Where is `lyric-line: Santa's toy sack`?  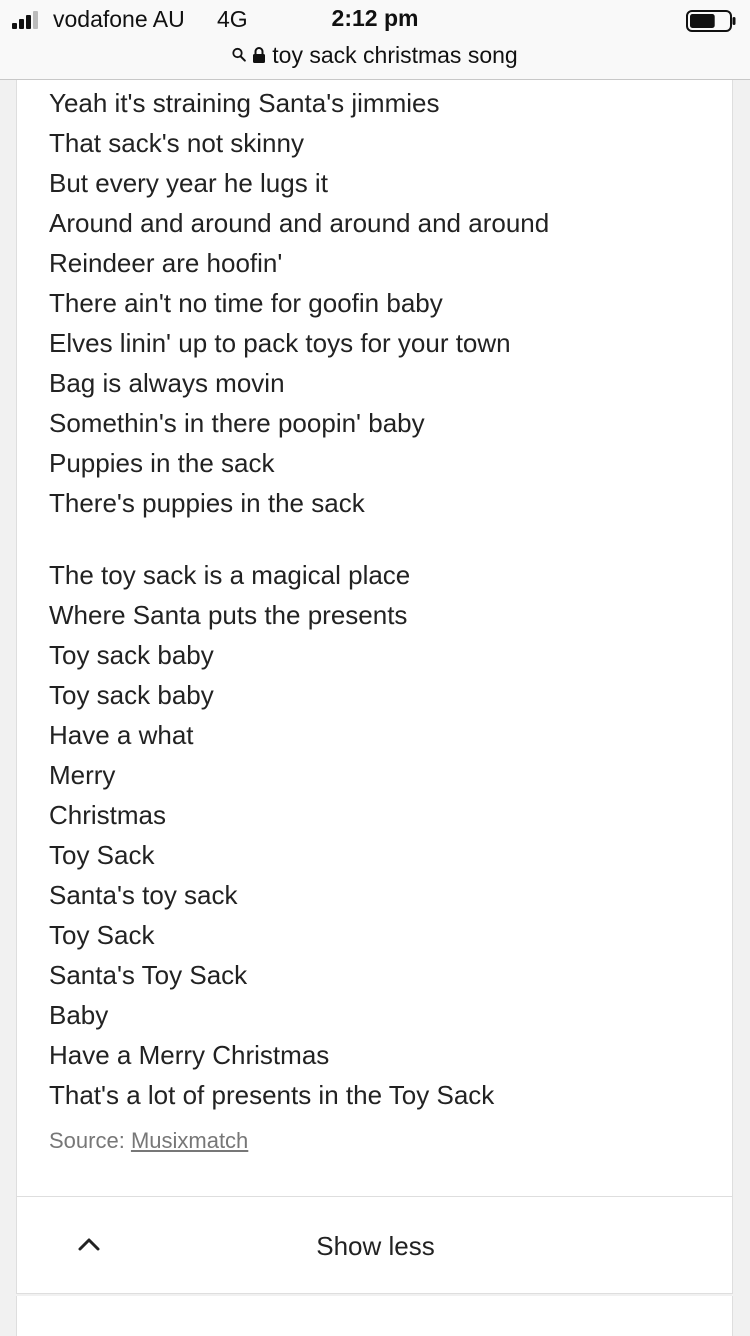
lyric-line: Santa's toy sack is located at coordinates (143, 895).